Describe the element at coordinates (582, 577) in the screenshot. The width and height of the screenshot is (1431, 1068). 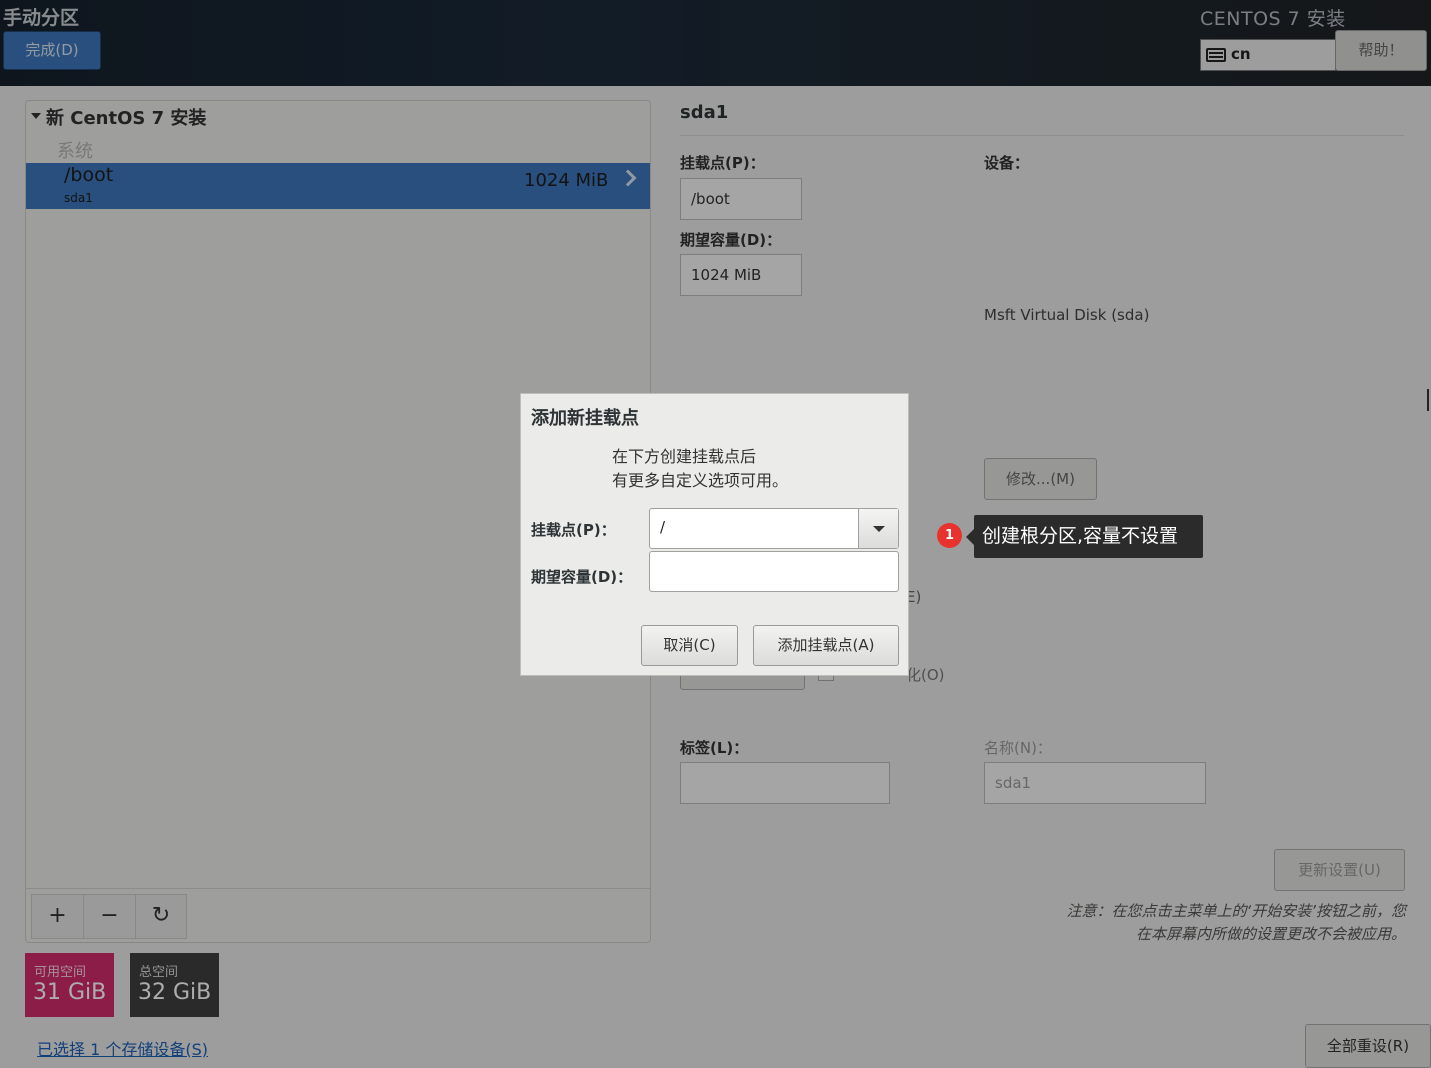
I see `dialog-capacity-label: 期望容量(D)：` at that location.